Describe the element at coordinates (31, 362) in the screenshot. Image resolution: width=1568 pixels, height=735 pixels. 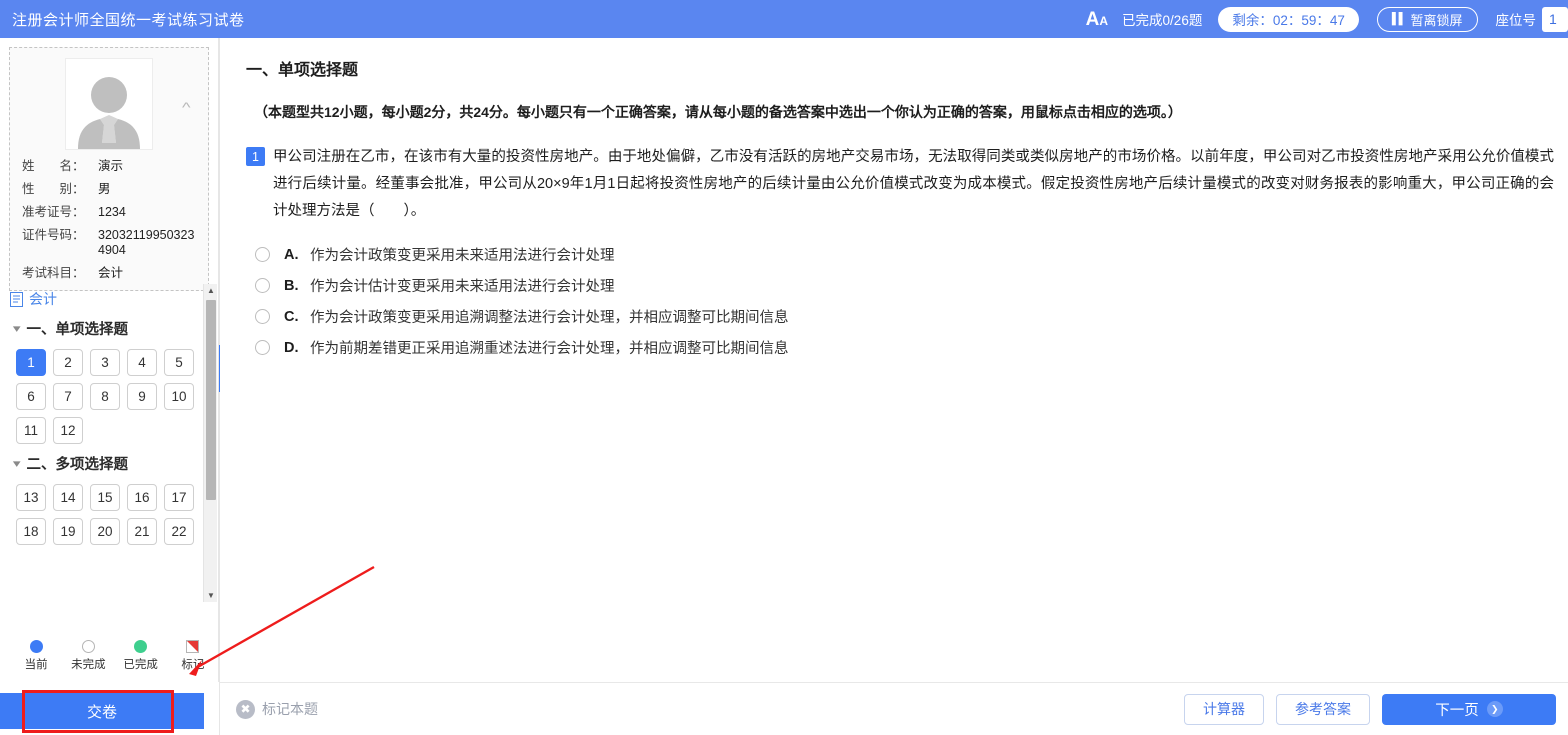
I see `question-button: 1` at that location.